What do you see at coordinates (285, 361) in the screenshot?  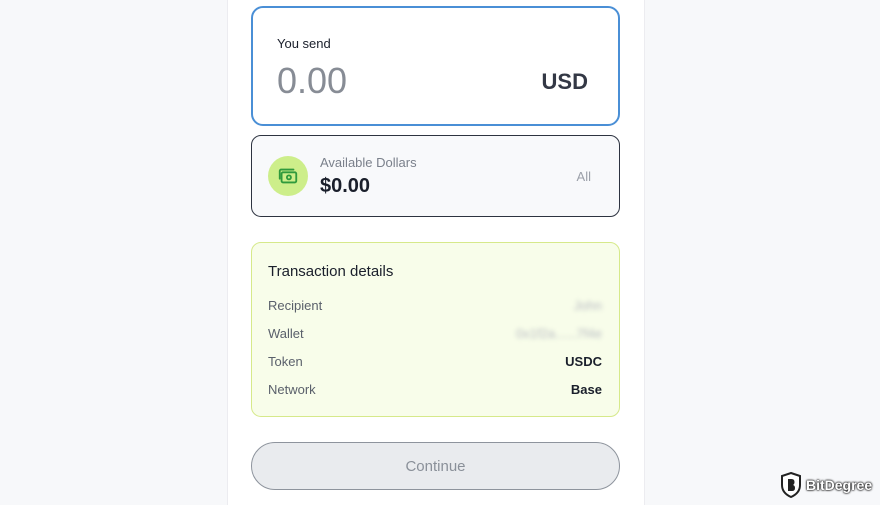 I see `detail-key: Token` at bounding box center [285, 361].